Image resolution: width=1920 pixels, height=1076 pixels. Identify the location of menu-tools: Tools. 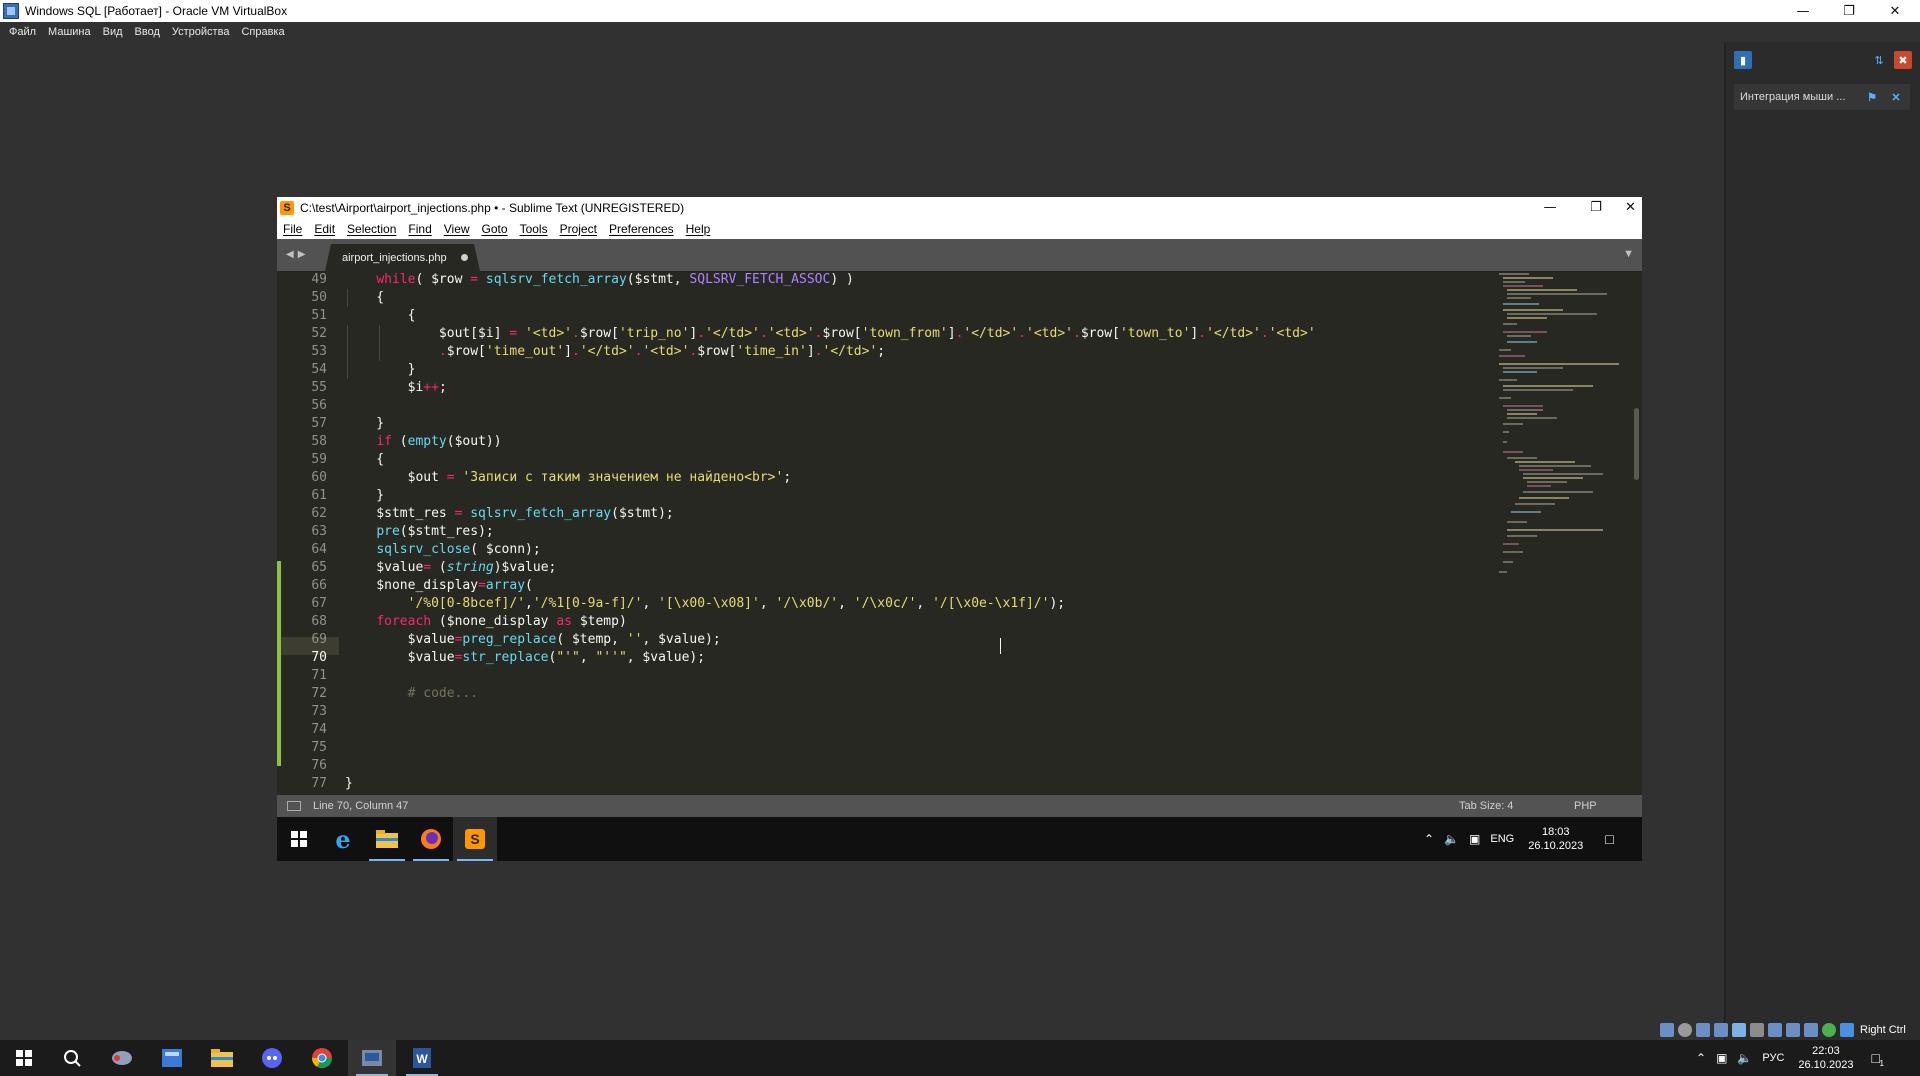
(534, 229).